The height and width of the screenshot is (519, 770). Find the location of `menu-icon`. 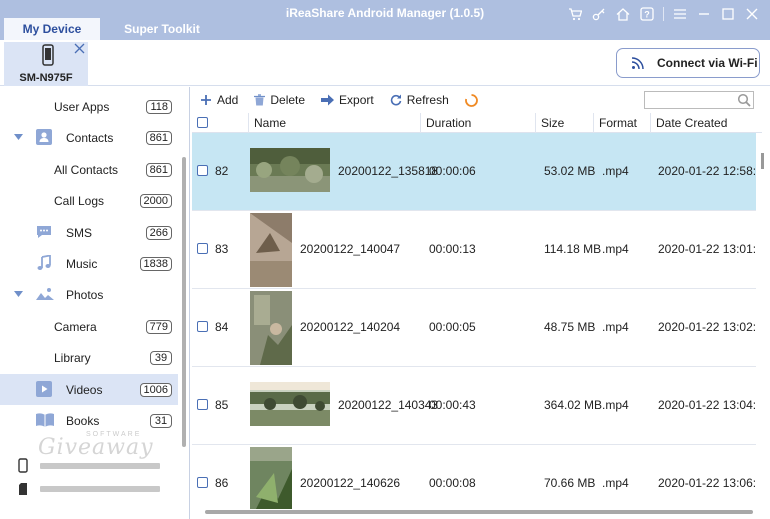

menu-icon is located at coordinates (680, 14).